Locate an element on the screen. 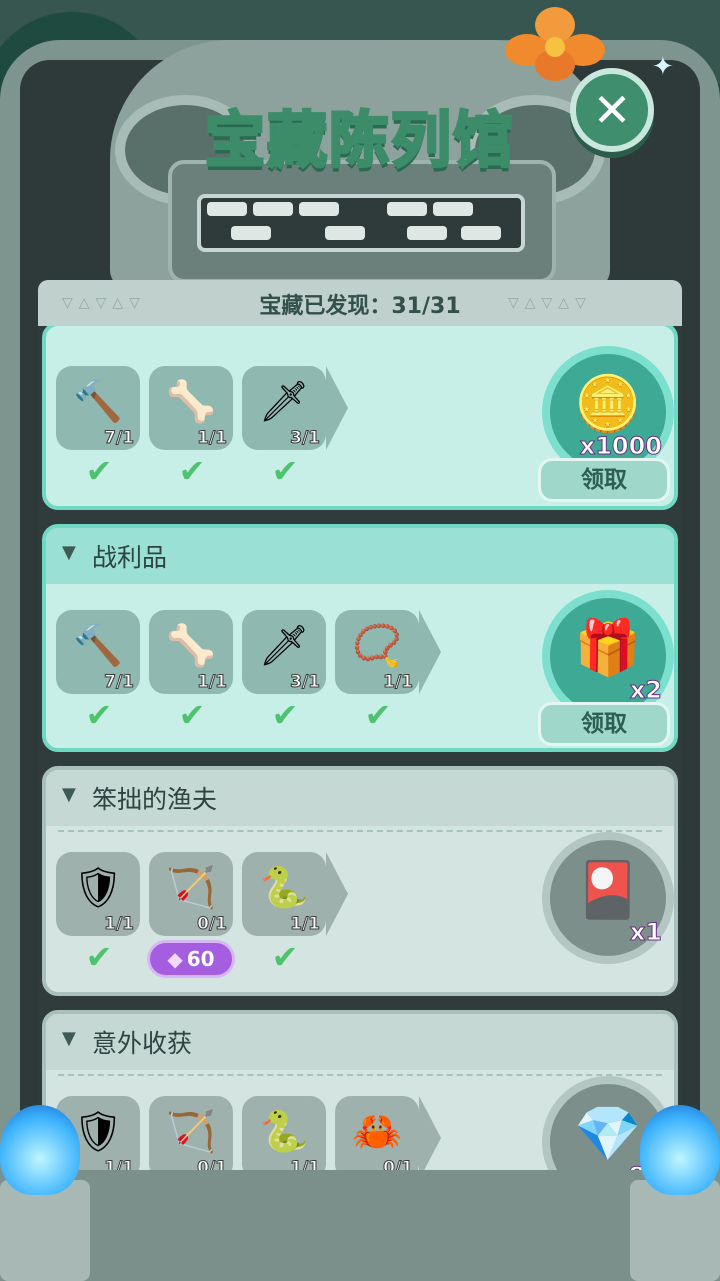 This screenshot has height=1281, width=720. treasure-progress: 宝藏已发现：31/31 is located at coordinates (360, 306).